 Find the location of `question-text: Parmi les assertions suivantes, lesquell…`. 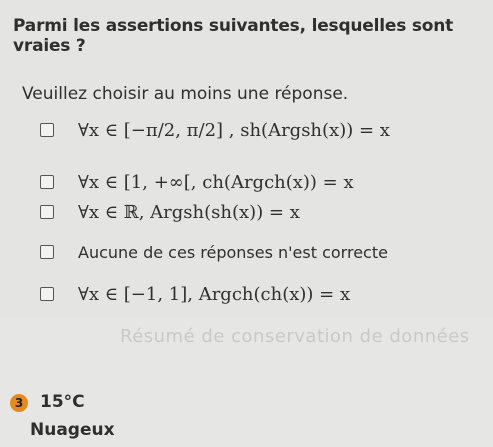

question-text: Parmi les assertions suivantes, lesquell… is located at coordinates (233, 36).